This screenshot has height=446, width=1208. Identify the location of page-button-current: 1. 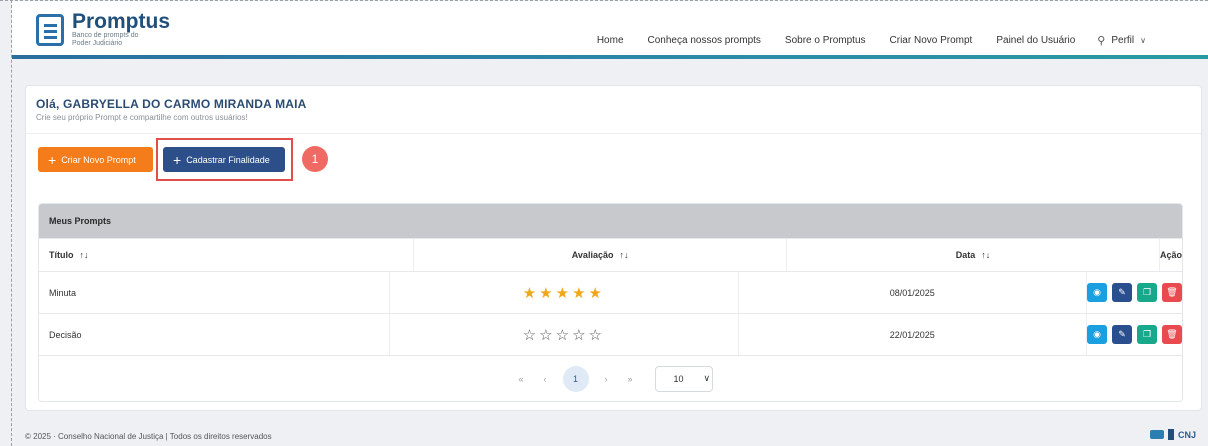
(575, 378).